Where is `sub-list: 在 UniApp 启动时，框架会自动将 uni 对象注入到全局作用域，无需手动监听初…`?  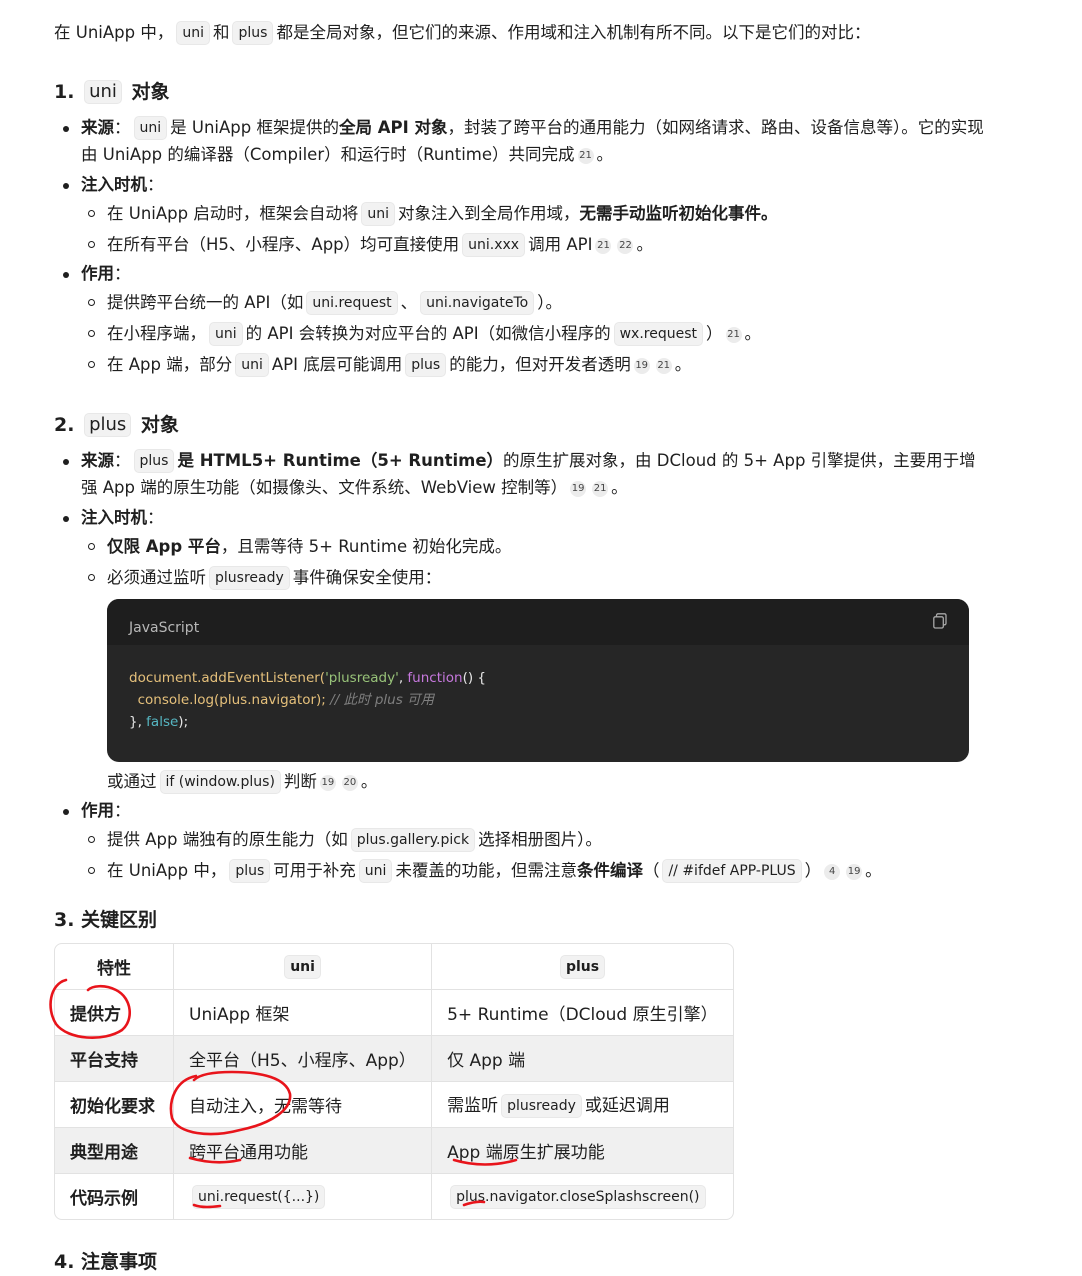
sub-list: 在 UniApp 启动时，框架会自动将 uni 对象注入到全局作用域，无需手动监听初… is located at coordinates (532, 229).